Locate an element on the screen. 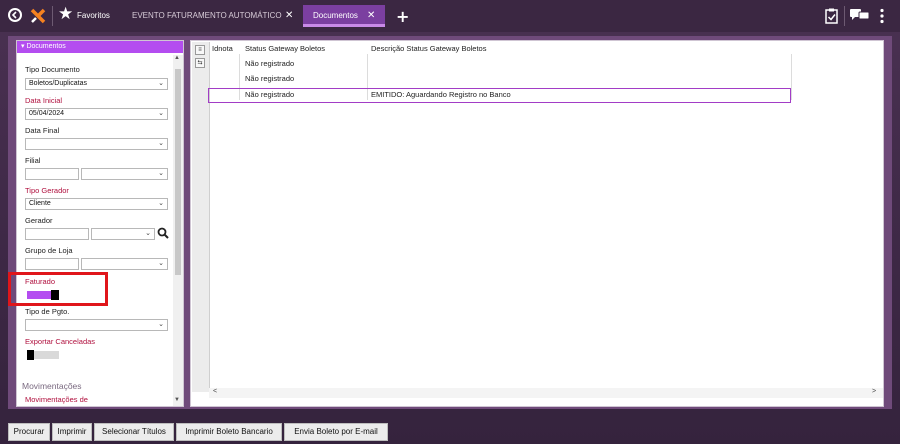 This screenshot has height=444, width=900. chat-icon is located at coordinates (860, 16).